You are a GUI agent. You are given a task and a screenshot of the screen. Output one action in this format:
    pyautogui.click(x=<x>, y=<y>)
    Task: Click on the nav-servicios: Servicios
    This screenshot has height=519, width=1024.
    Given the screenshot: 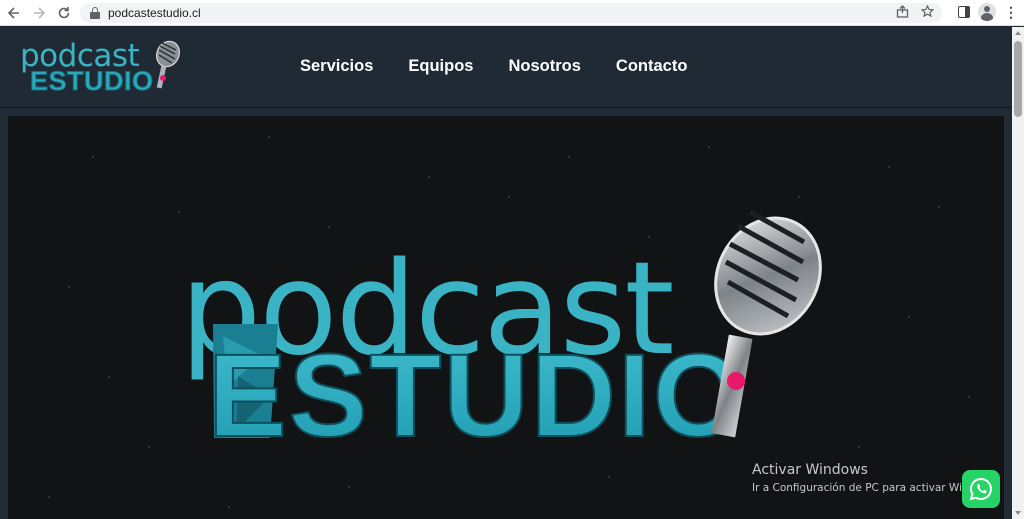 What is the action you would take?
    pyautogui.click(x=336, y=66)
    